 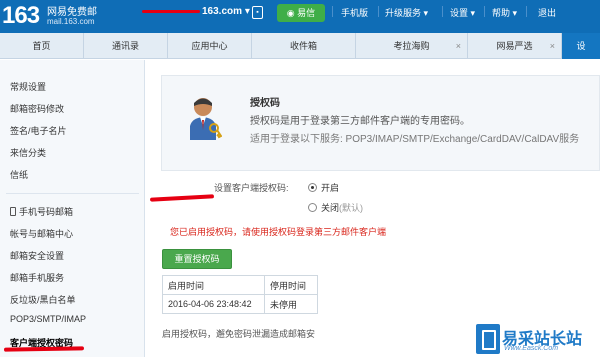 I want to click on tab-inbox: 收件箱, so click(x=304, y=46).